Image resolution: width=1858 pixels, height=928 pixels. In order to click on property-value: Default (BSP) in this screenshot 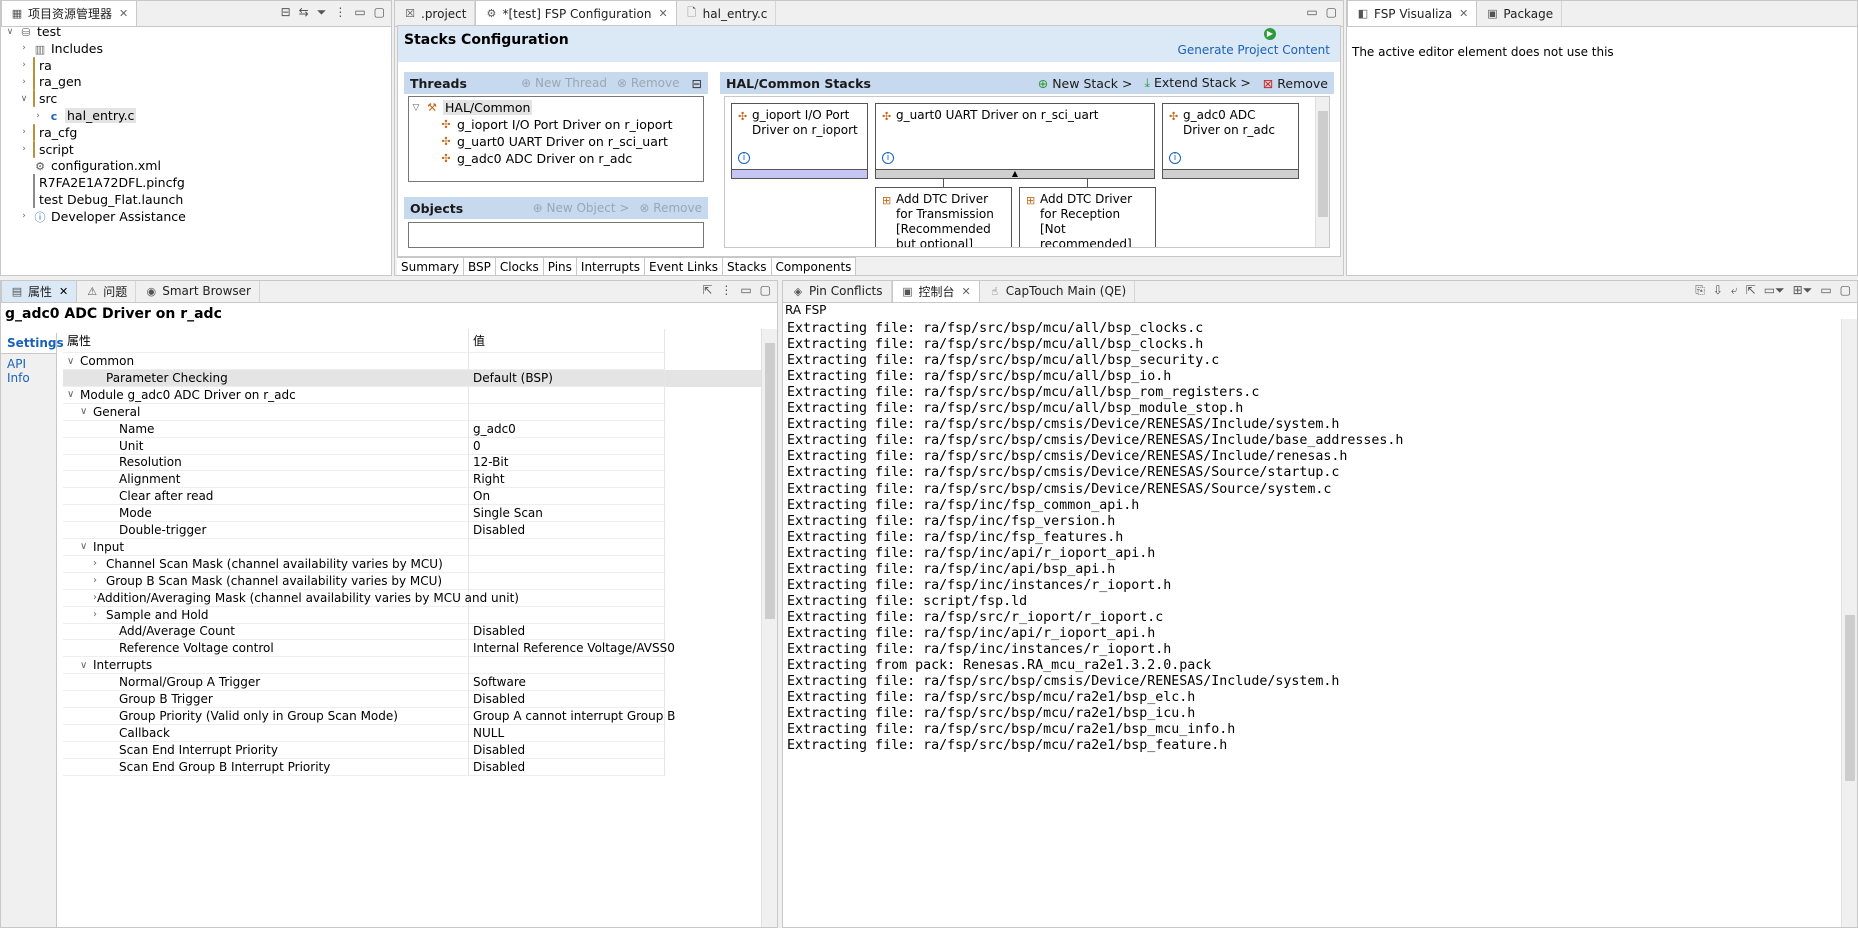, I will do `click(567, 378)`.